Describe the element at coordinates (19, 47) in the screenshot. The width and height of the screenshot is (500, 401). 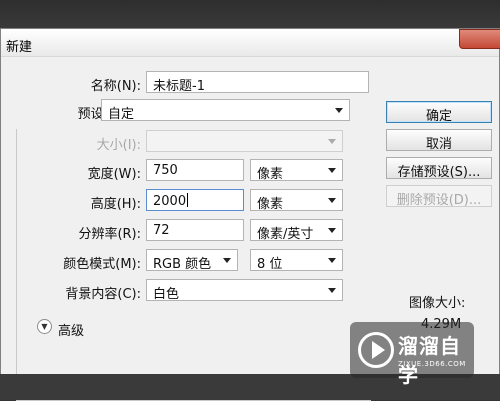
I see `dialog-title: 新建` at that location.